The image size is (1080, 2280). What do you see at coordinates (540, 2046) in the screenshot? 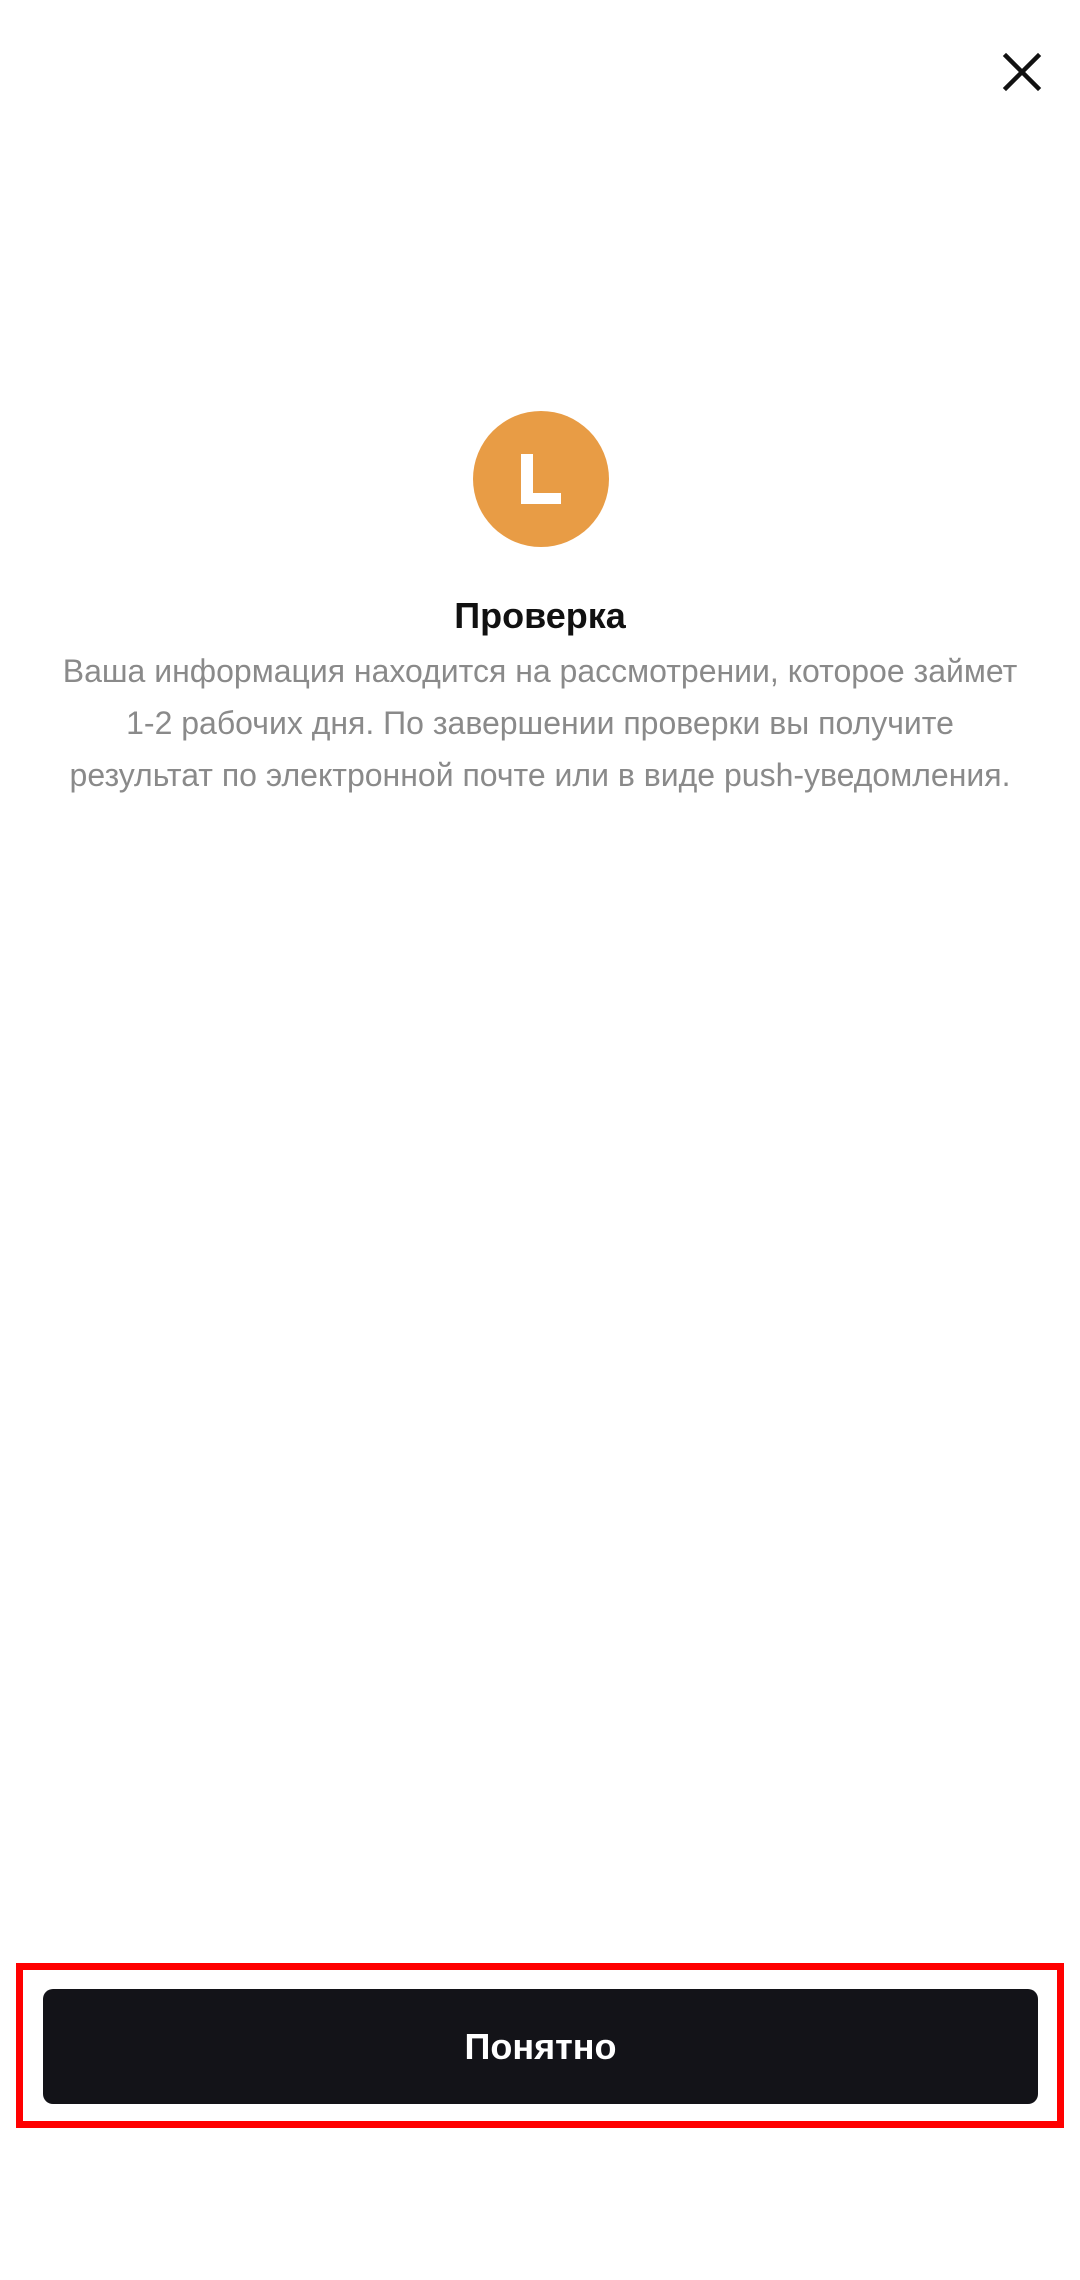
I see `confirm-button: Понятно` at bounding box center [540, 2046].